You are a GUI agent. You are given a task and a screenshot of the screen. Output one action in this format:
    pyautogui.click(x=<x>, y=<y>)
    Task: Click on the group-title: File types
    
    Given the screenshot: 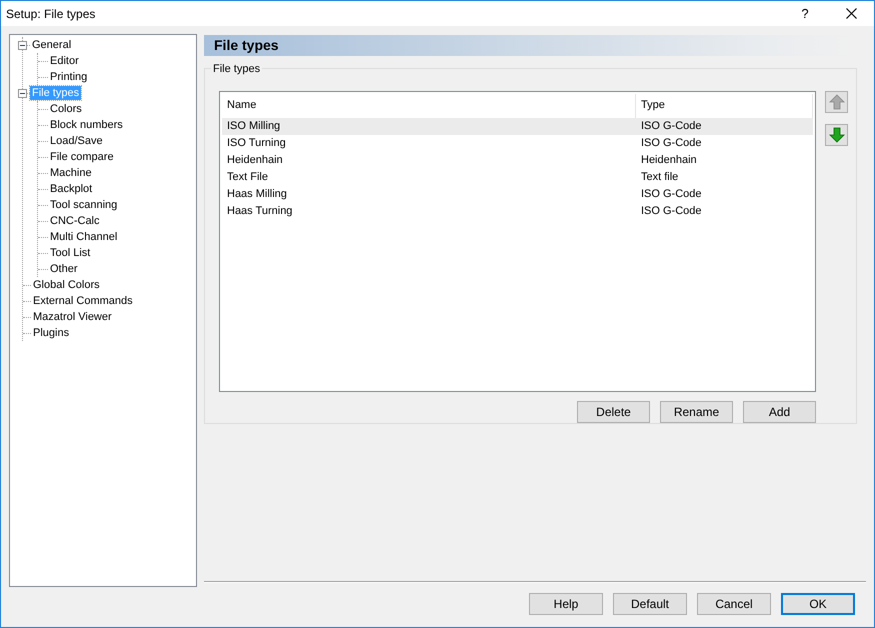 What is the action you would take?
    pyautogui.click(x=236, y=69)
    